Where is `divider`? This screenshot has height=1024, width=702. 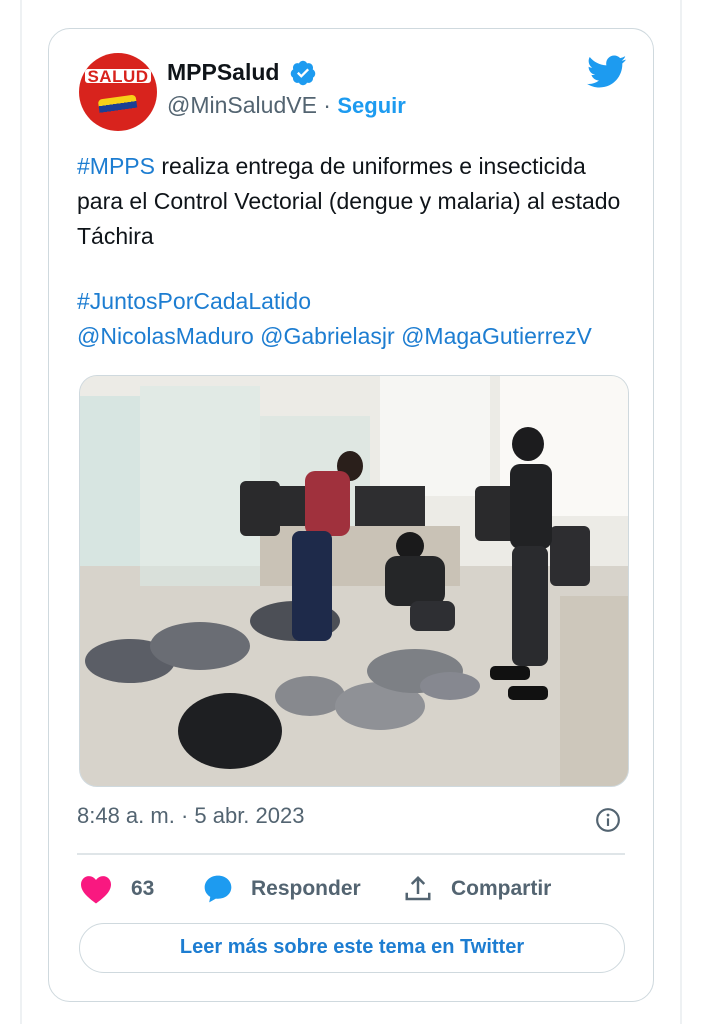 divider is located at coordinates (351, 854).